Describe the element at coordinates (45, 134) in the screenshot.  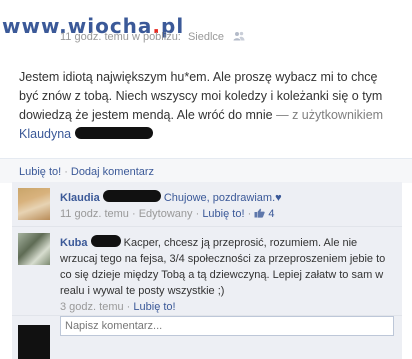
I see `tagged-user-name: Klaudyna` at that location.